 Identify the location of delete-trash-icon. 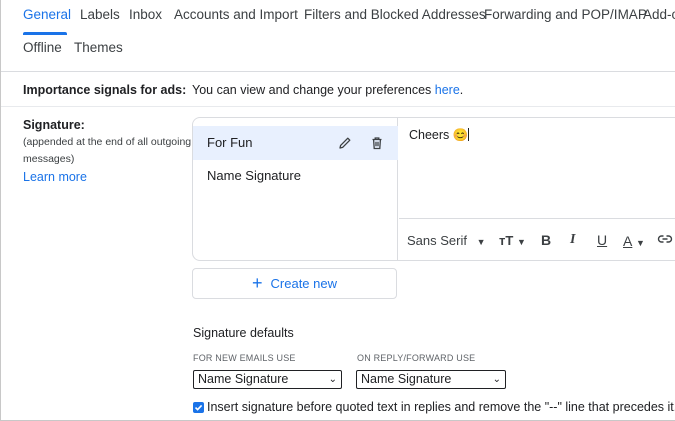
(377, 143).